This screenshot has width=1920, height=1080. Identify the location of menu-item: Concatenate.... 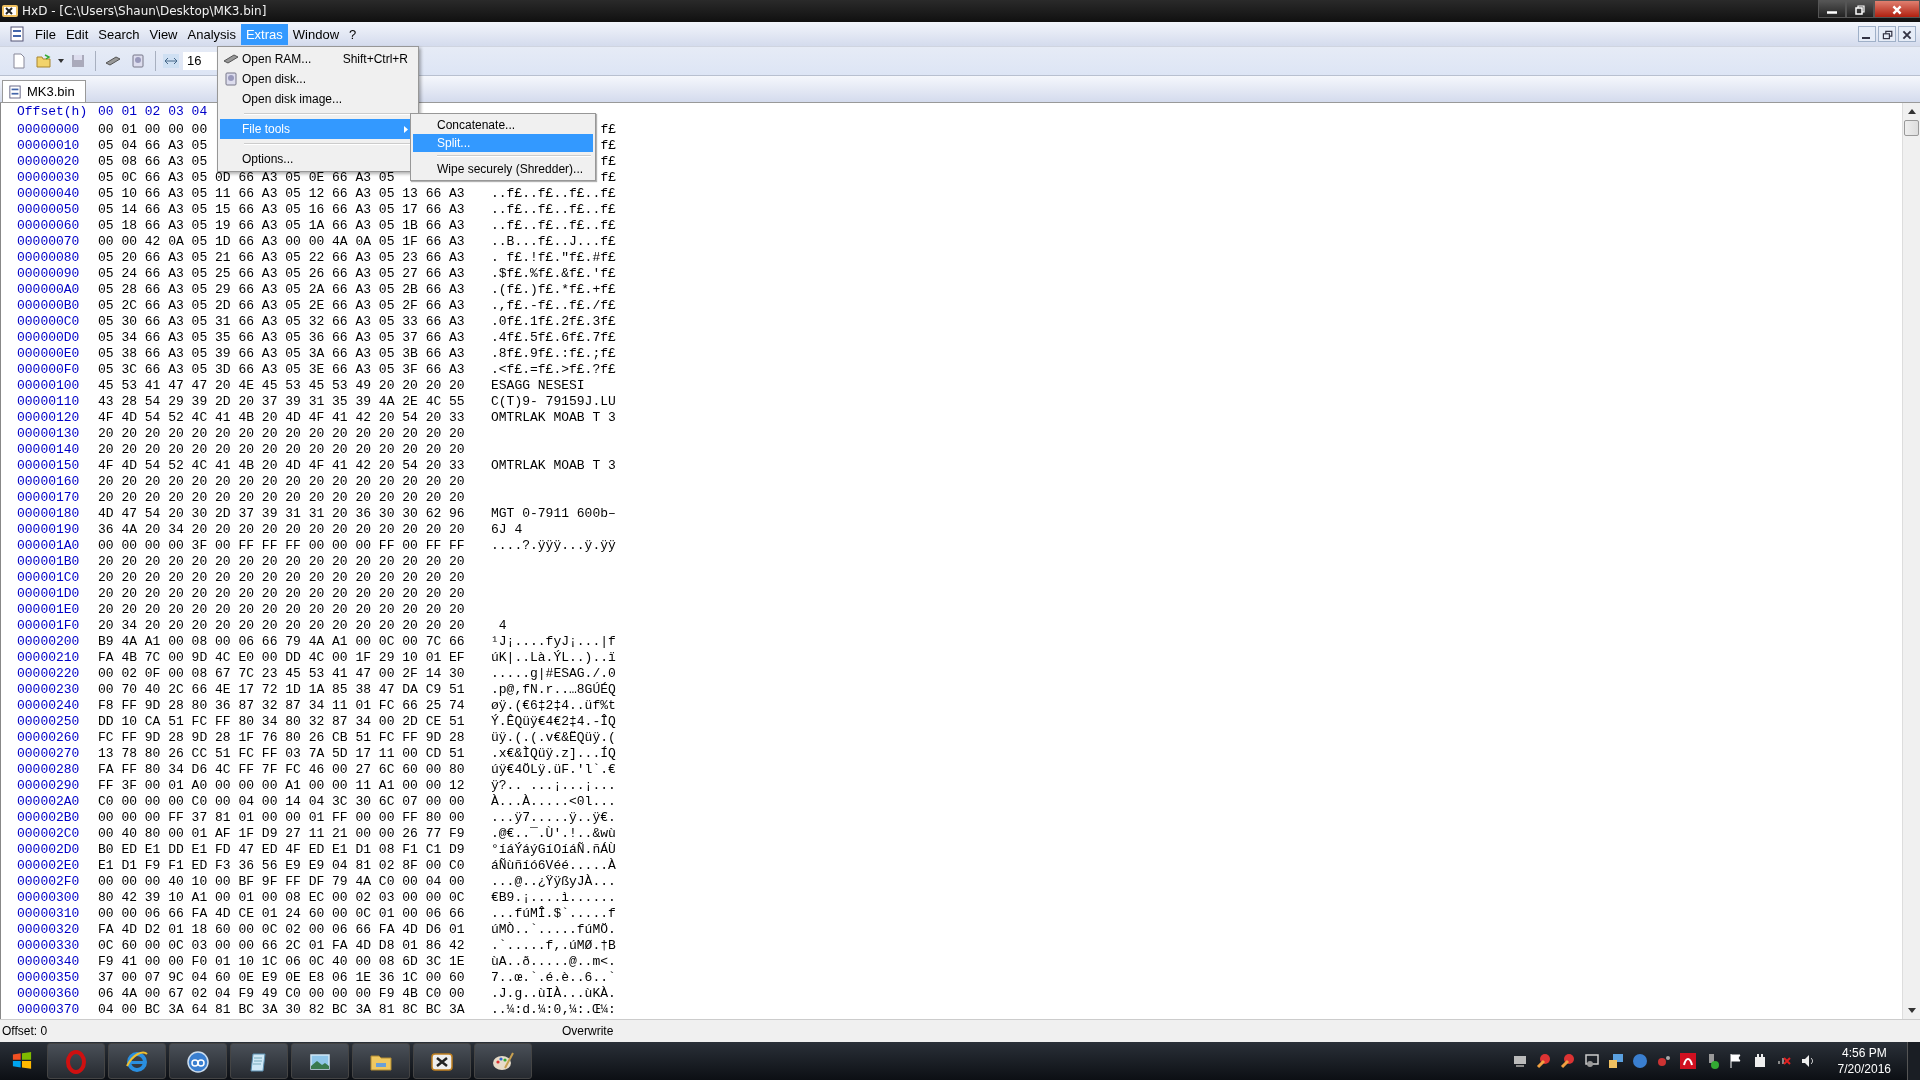
(503, 125).